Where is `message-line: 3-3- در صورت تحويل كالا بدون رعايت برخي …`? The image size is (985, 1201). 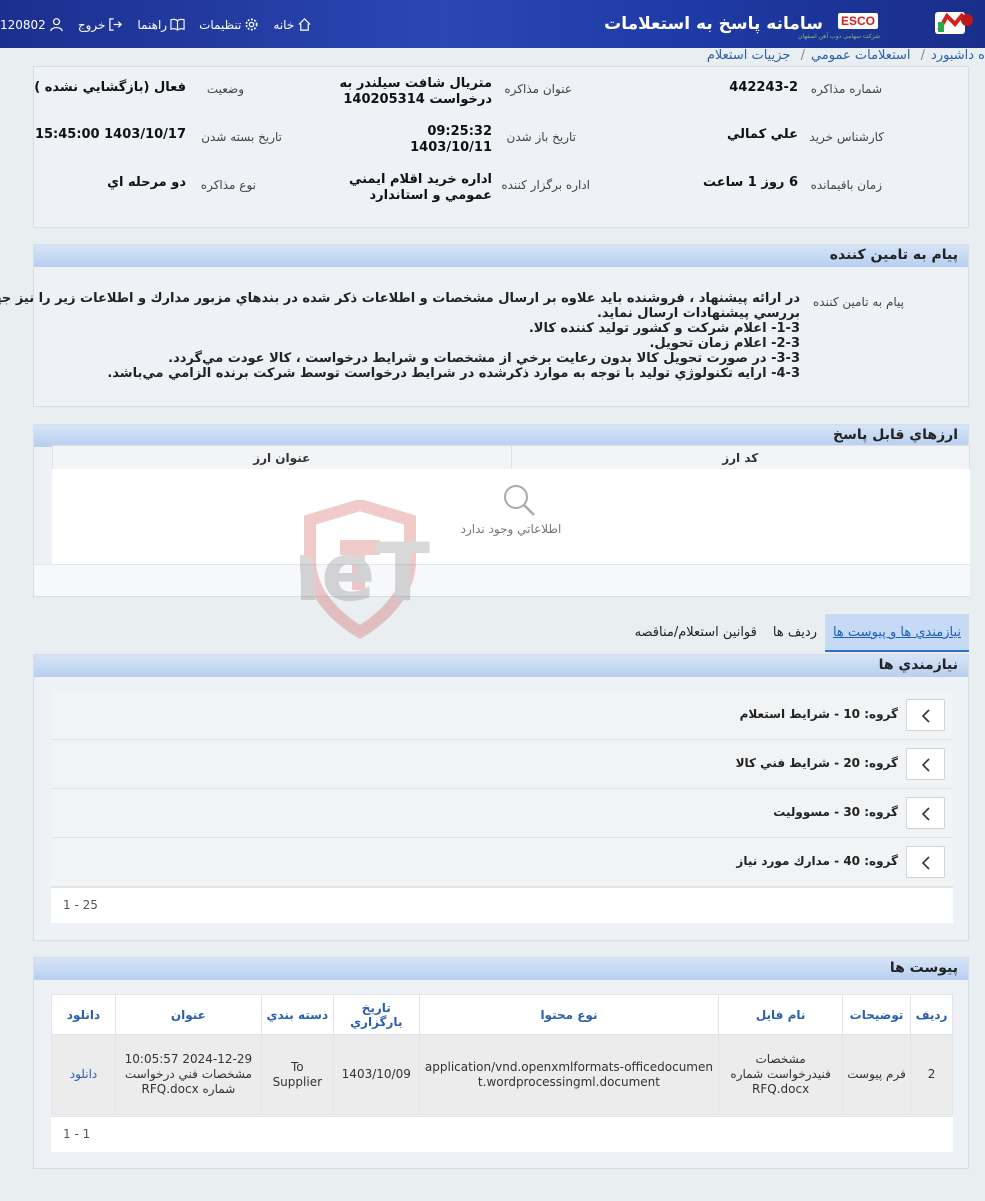
message-line: 3-3- در صورت تحويل كالا بدون رعايت برخي … is located at coordinates (484, 358).